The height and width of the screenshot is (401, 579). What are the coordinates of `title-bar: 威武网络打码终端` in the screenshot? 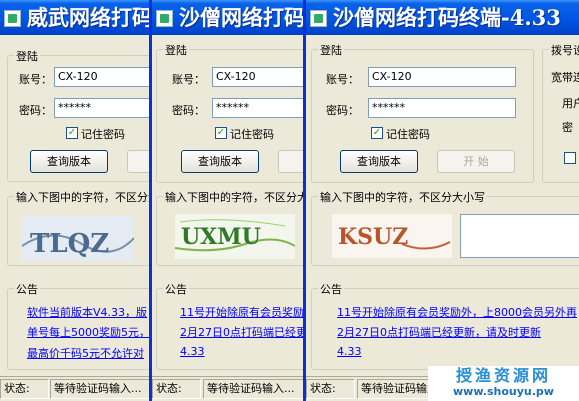 It's located at (76, 17).